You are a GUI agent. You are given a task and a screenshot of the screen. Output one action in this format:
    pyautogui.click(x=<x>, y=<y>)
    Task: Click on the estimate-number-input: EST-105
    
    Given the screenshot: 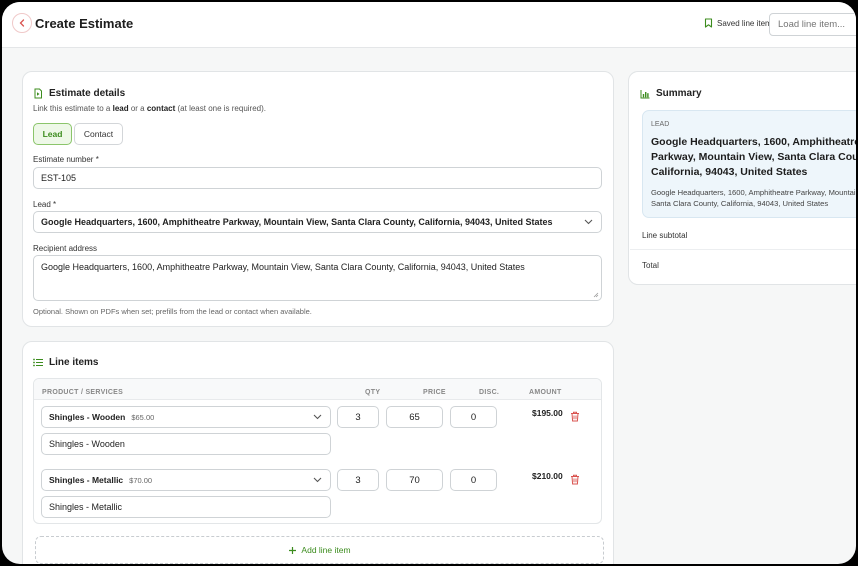 What is the action you would take?
    pyautogui.click(x=317, y=178)
    